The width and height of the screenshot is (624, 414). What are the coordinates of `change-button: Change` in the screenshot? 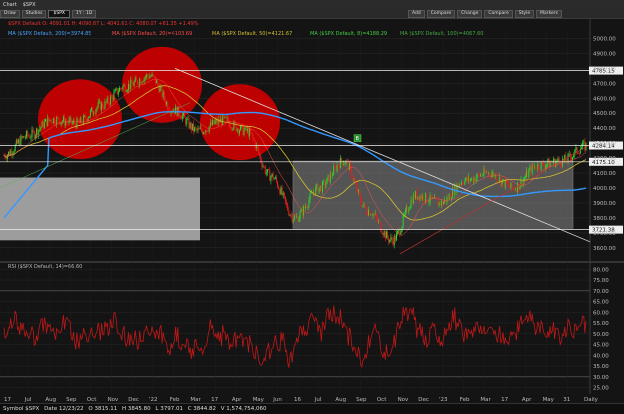 It's located at (470, 13).